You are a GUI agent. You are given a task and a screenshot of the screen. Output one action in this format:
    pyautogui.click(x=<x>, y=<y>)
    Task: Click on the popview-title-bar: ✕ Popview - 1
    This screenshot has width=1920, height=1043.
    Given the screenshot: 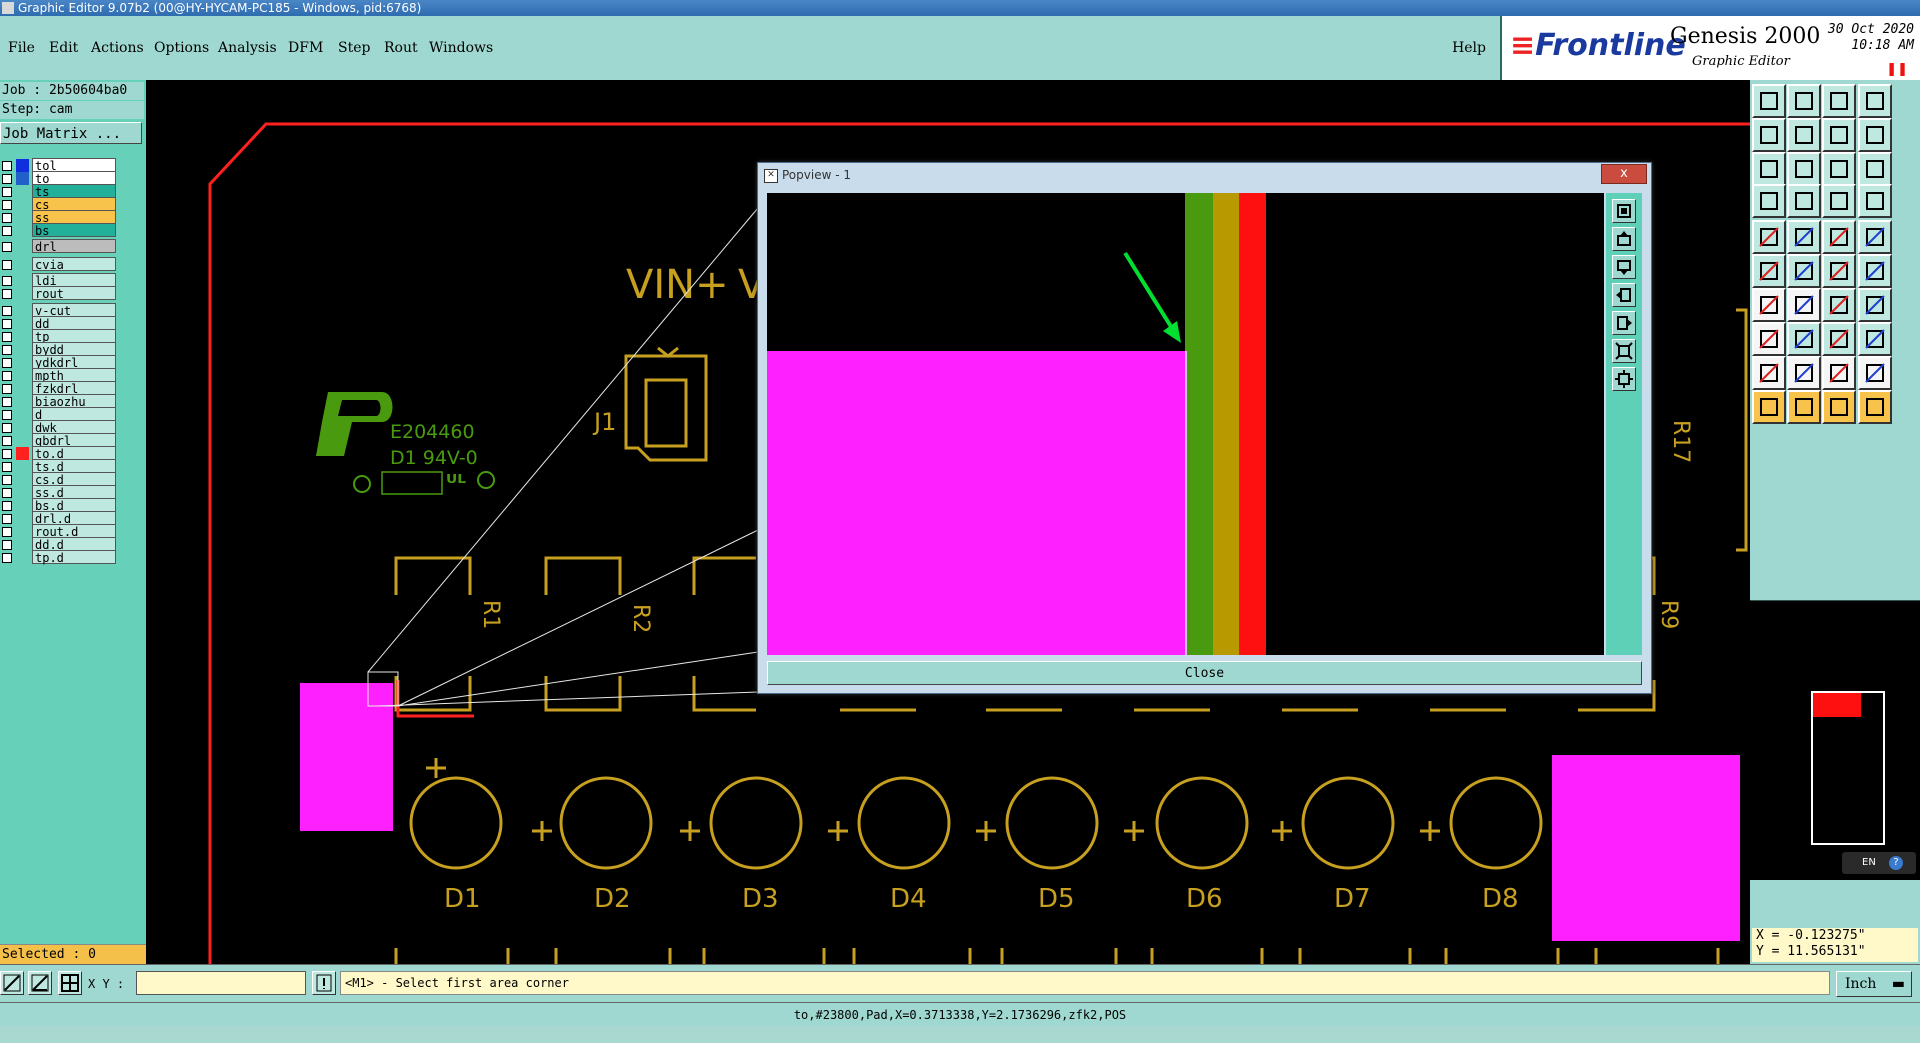 What is the action you would take?
    pyautogui.click(x=1204, y=175)
    